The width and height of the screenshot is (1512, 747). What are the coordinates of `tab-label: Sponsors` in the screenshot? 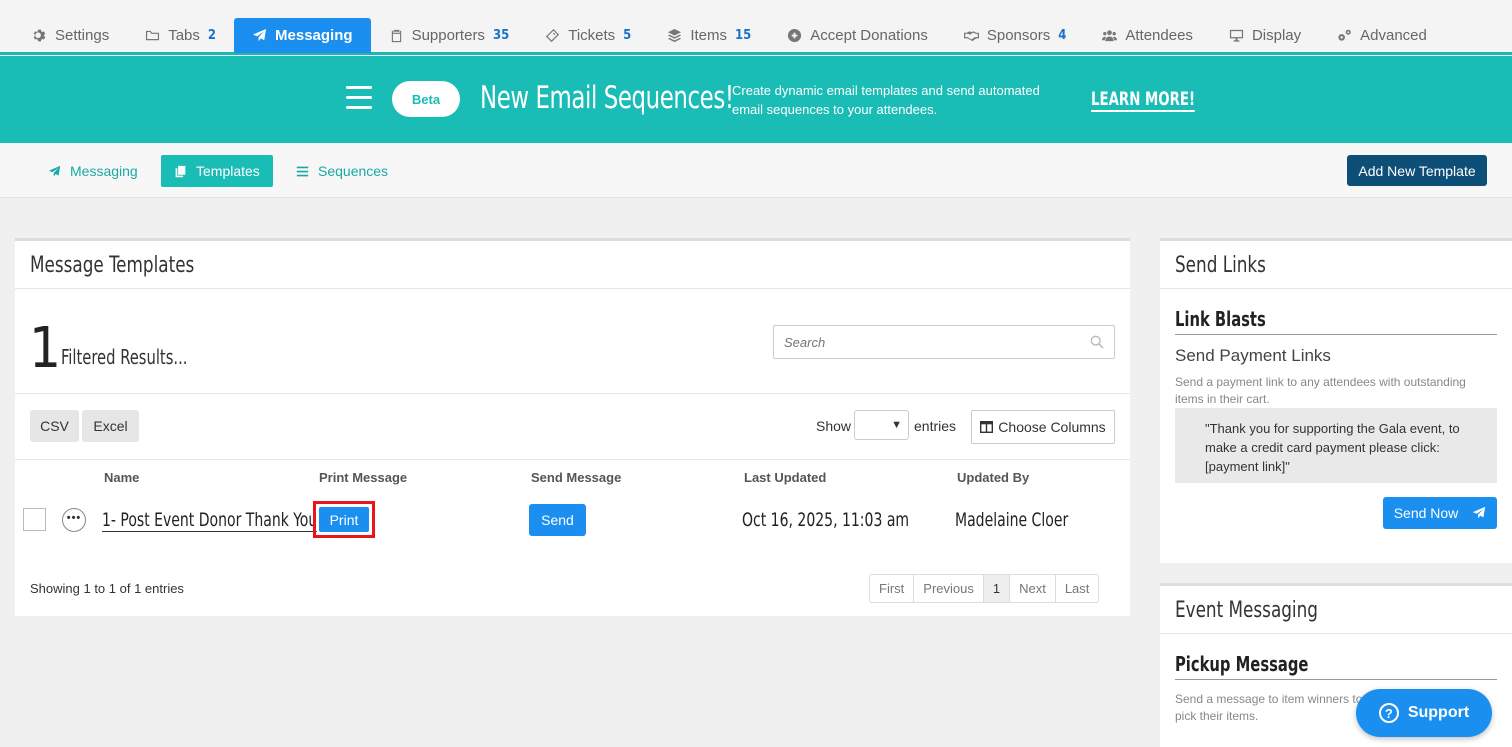 It's located at (1018, 35).